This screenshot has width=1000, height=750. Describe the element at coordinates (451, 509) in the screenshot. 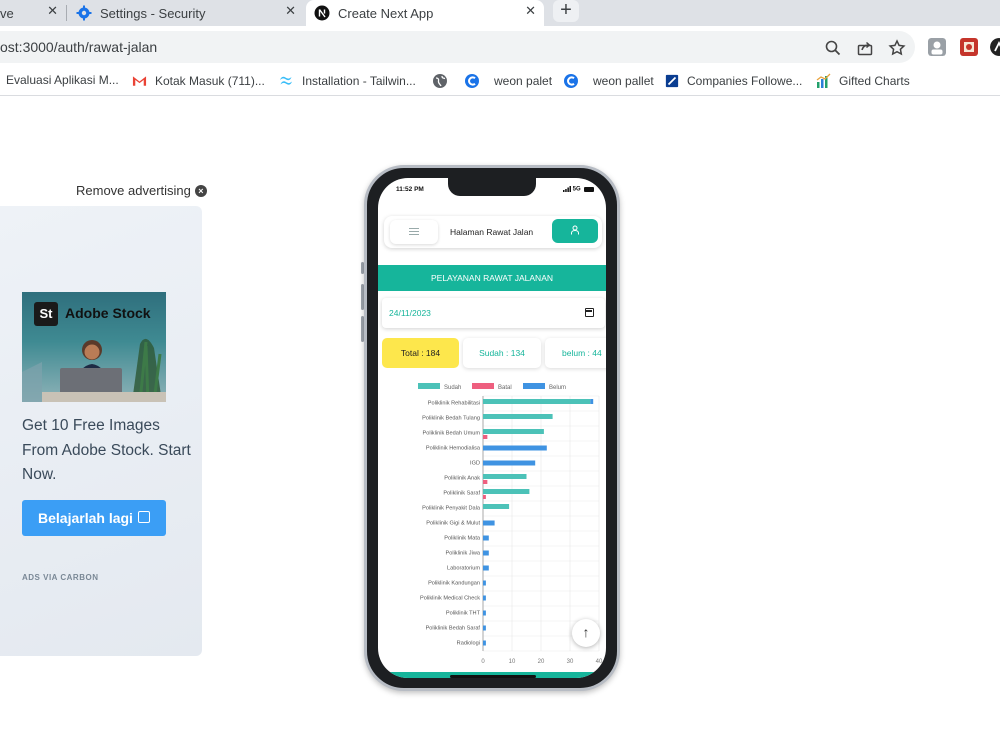

I see `category-label: Poliklinik Penyakit Dala` at that location.